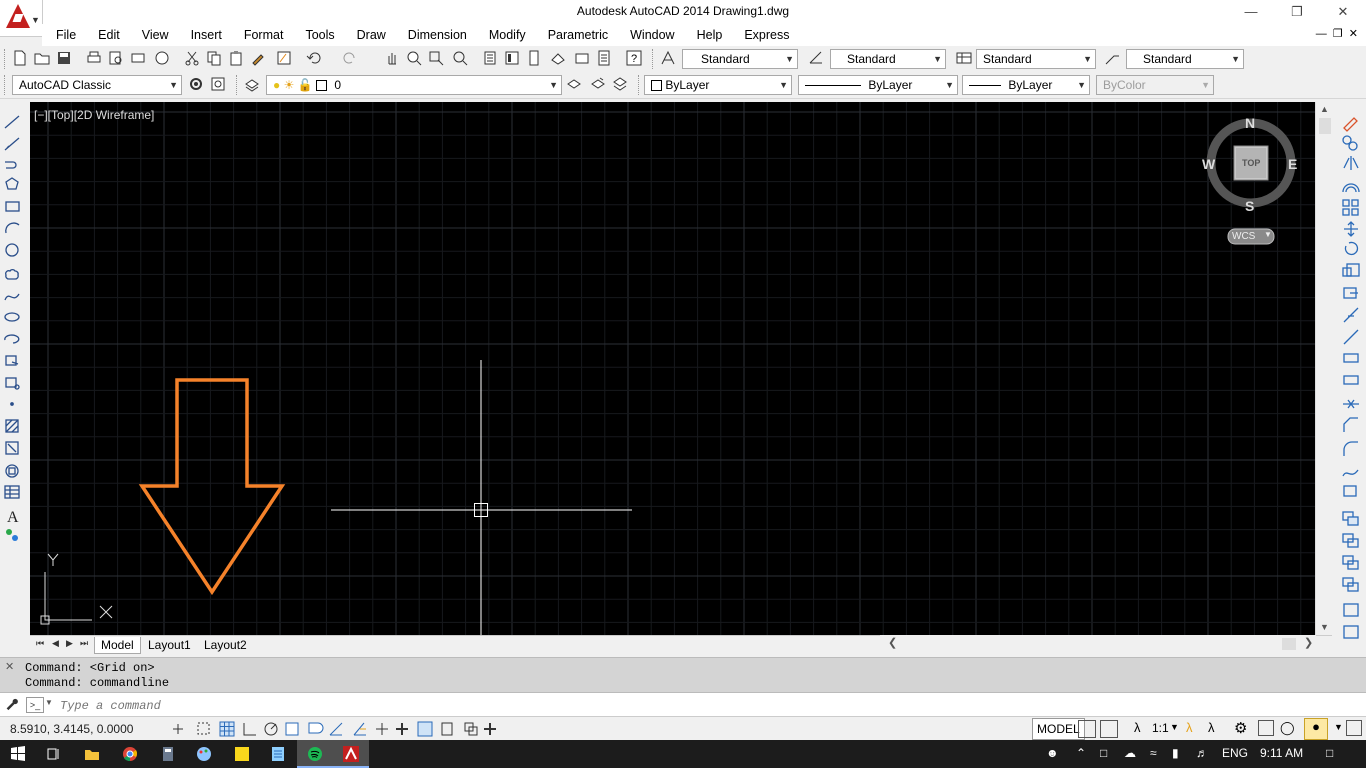  What do you see at coordinates (236, 58) in the screenshot?
I see `paste-icon` at bounding box center [236, 58].